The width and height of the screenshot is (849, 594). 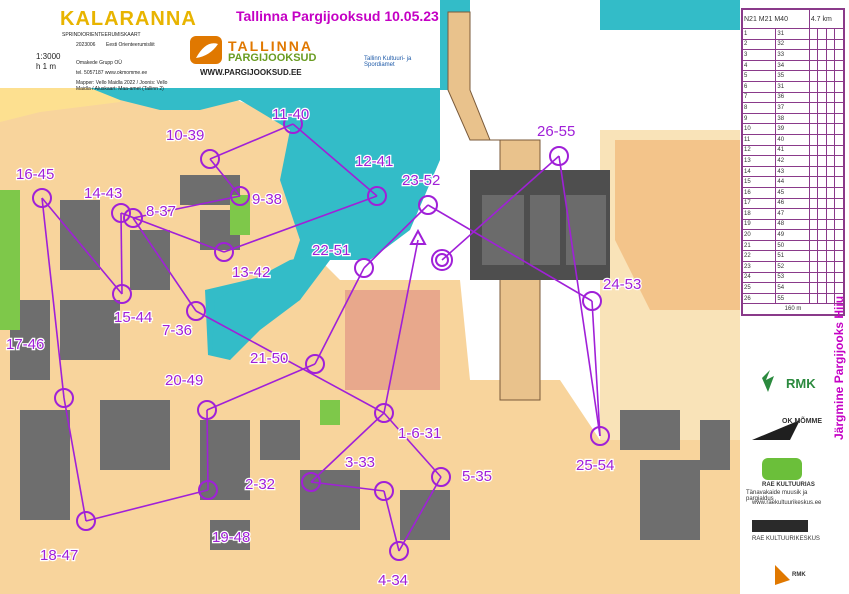 I want to click on cd-code: 44, so click(x=792, y=182).